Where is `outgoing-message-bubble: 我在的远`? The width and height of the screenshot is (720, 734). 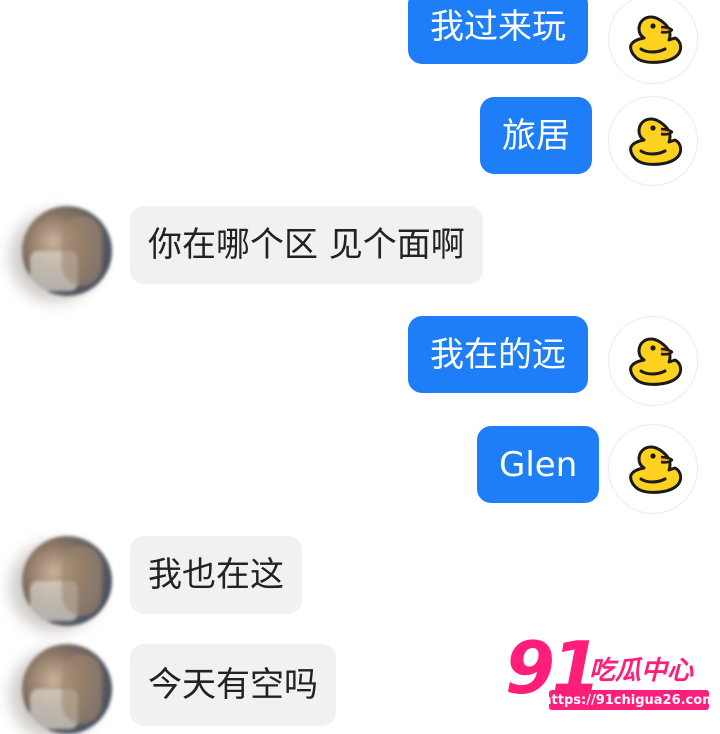
outgoing-message-bubble: 我在的远 is located at coordinates (498, 354).